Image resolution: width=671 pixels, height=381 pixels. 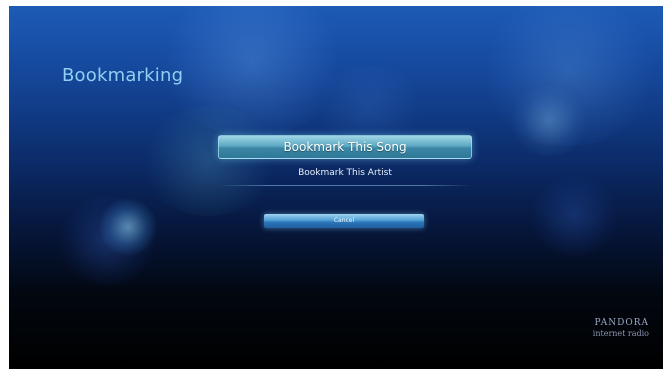 I want to click on menu-divider, so click(x=345, y=185).